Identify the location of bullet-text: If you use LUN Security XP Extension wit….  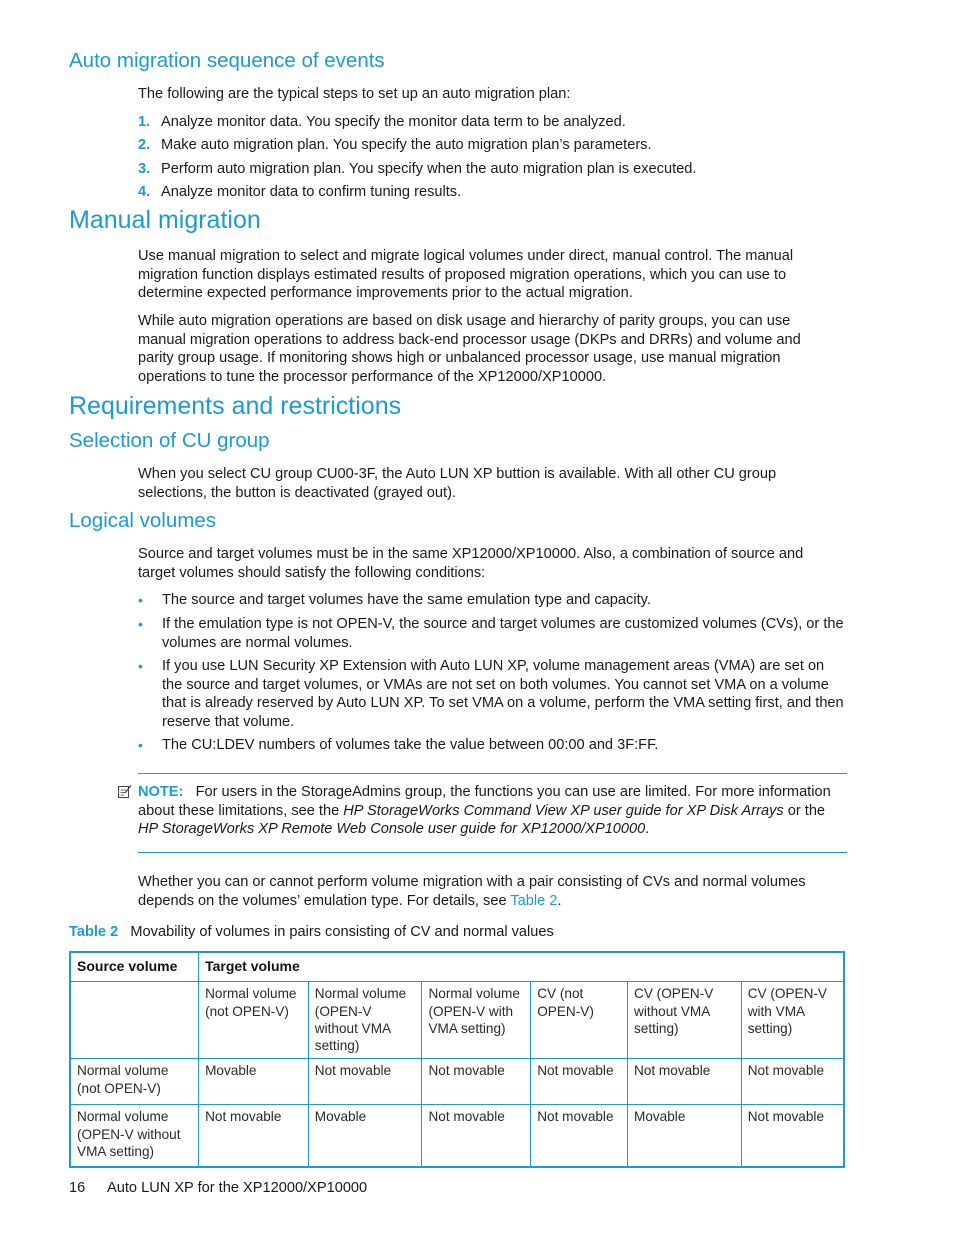
(503, 694).